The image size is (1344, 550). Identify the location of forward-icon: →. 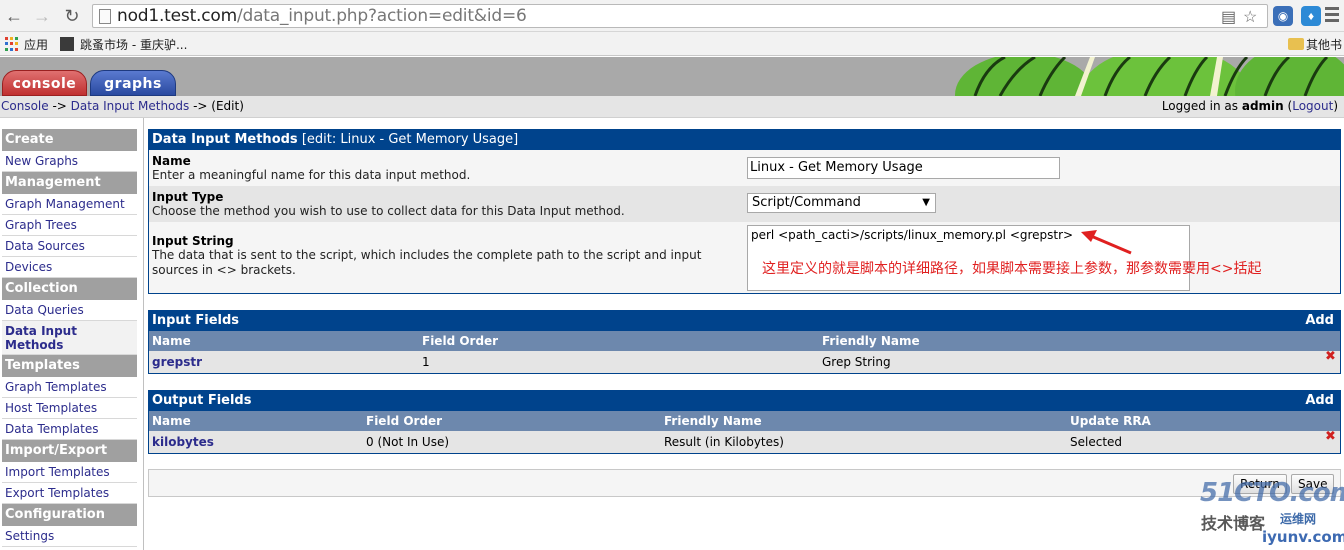
(42, 16).